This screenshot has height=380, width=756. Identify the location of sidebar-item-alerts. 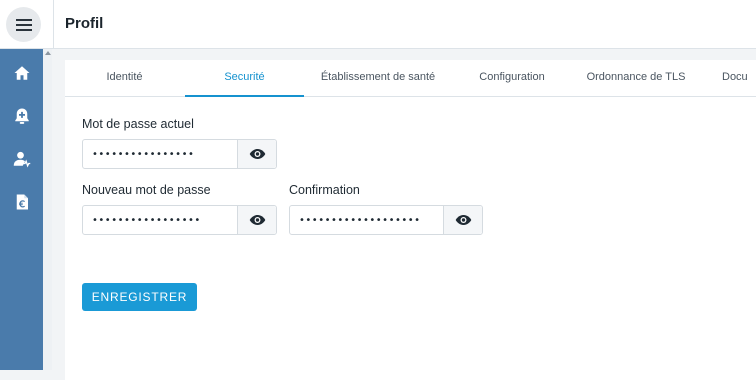
(21, 116).